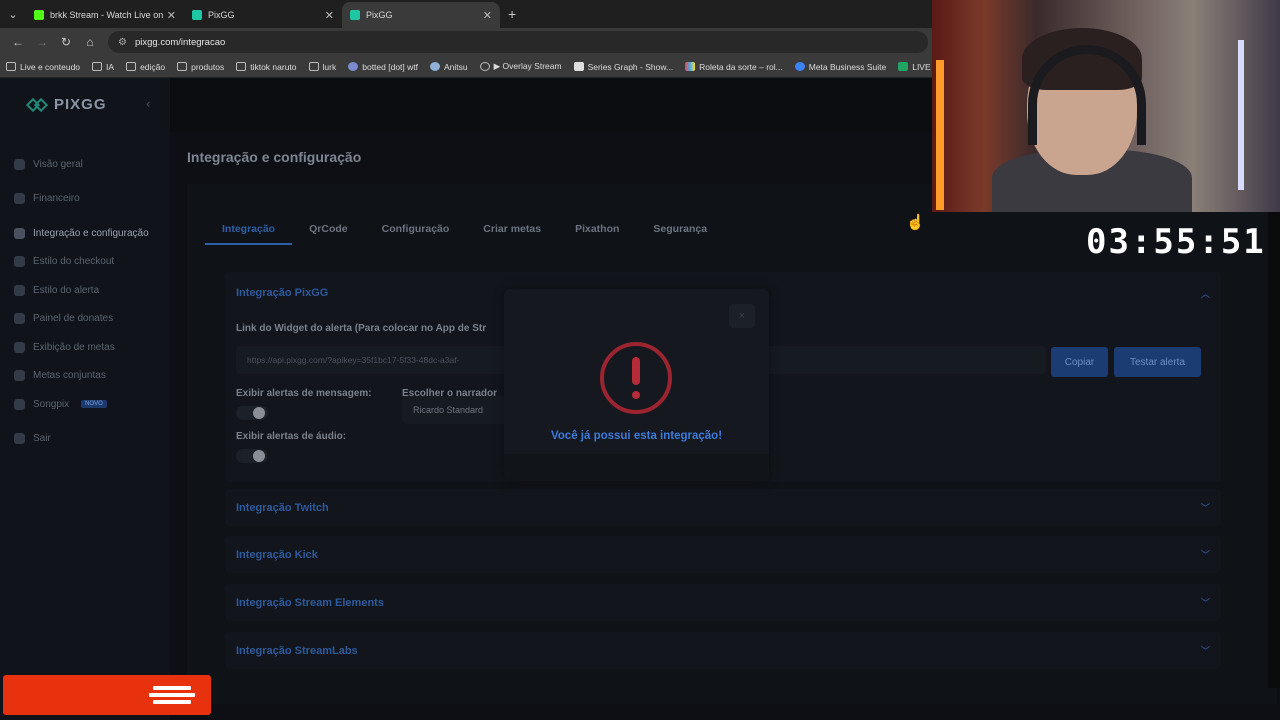 This screenshot has height=720, width=1280. I want to click on logout-icon, so click(19, 439).